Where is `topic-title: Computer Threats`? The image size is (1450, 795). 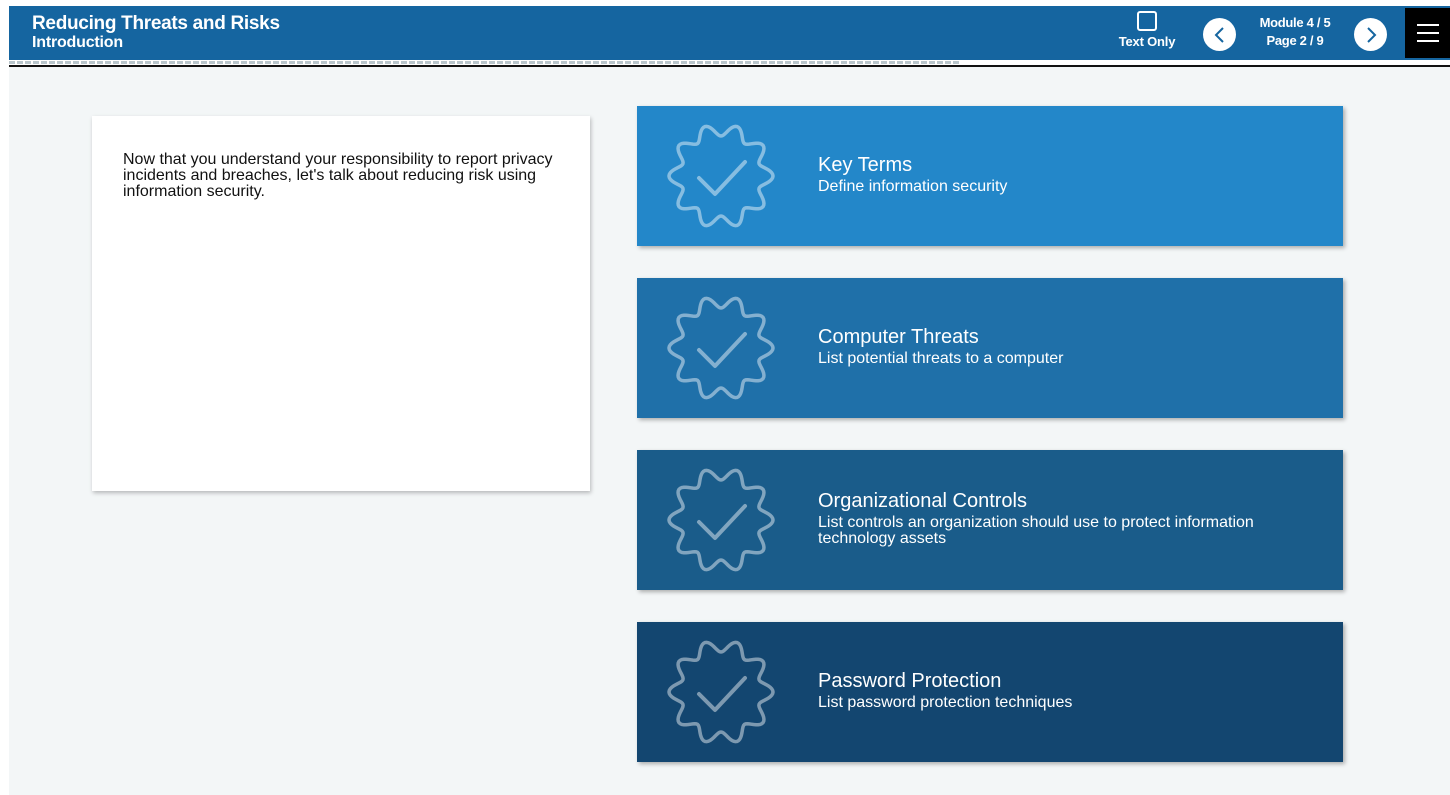
topic-title: Computer Threats is located at coordinates (898, 337).